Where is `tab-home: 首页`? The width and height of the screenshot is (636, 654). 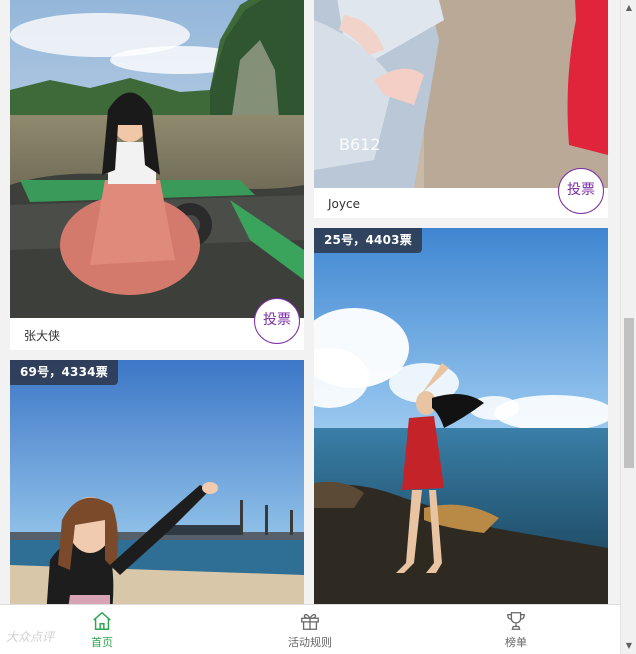
tab-home: 首页 is located at coordinates (102, 629).